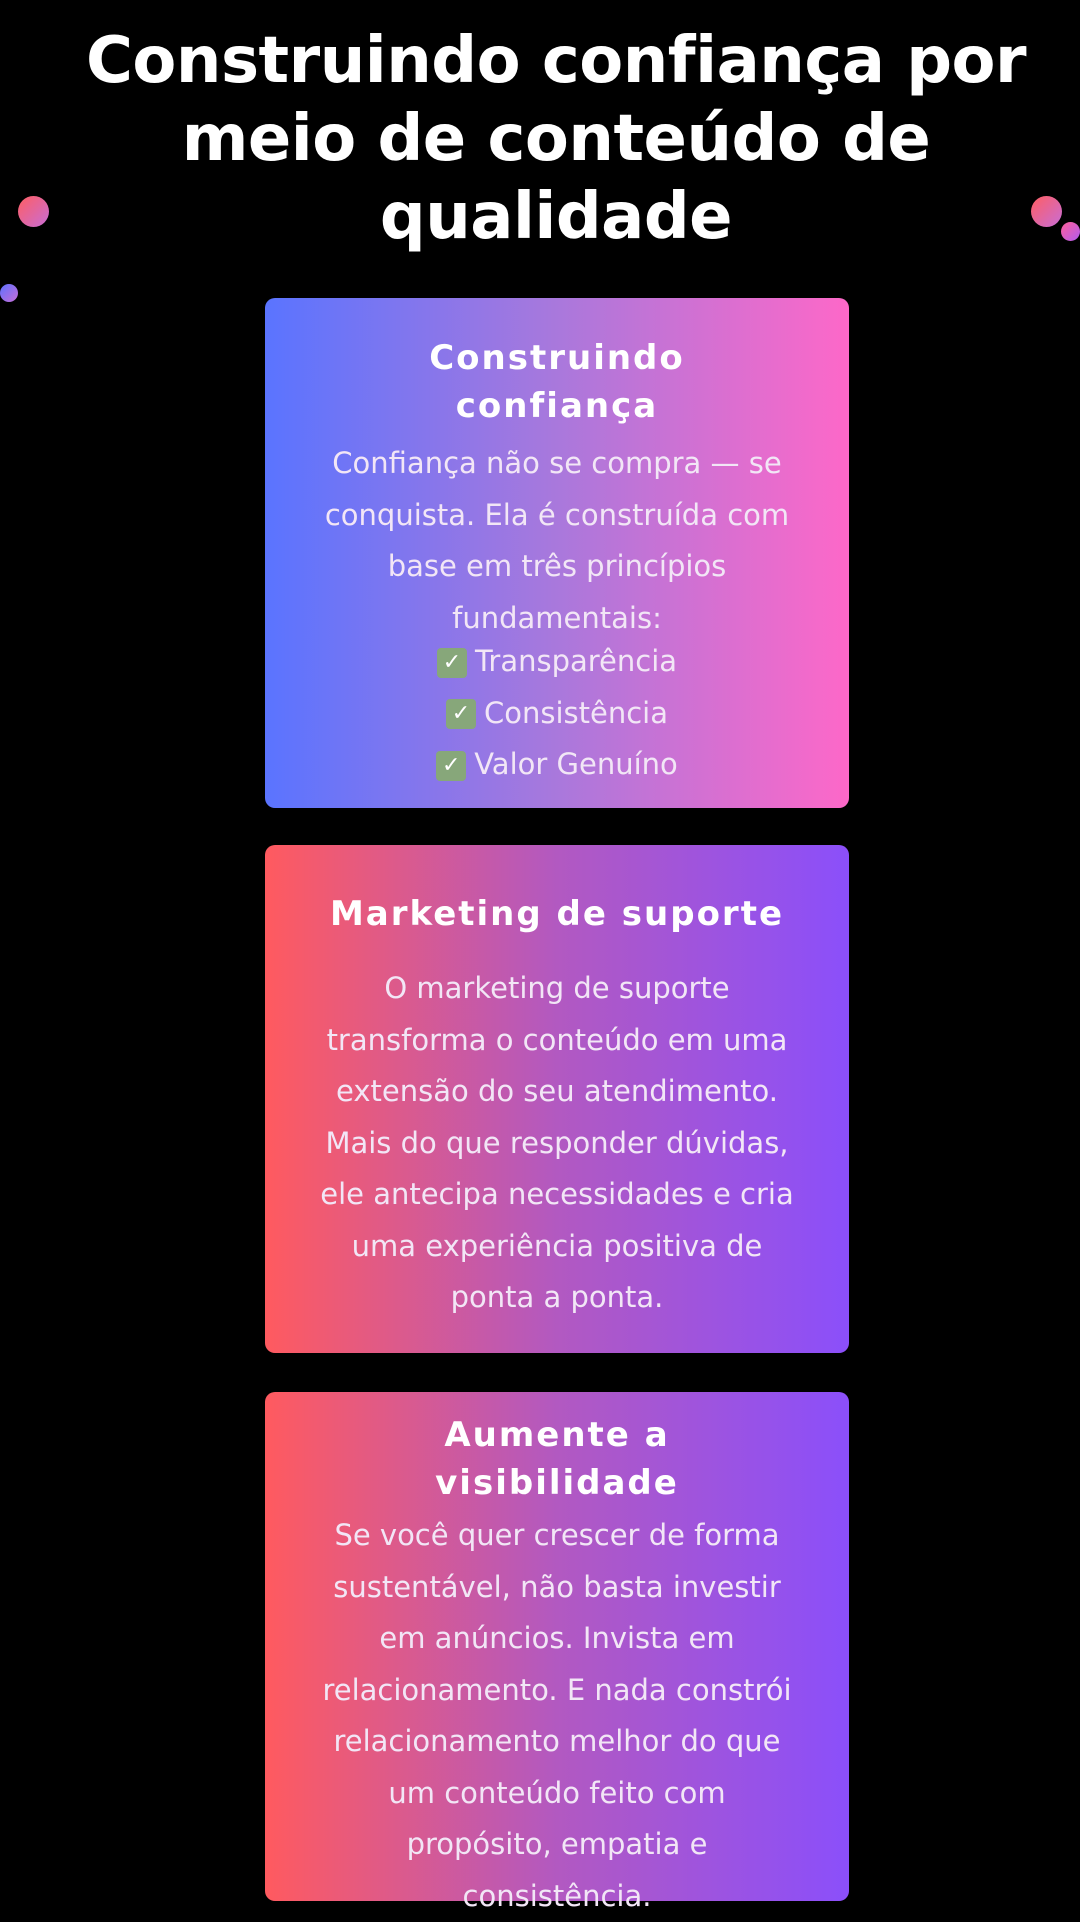 This screenshot has width=1080, height=1922. I want to click on checklist-item: ✓ Valor Genuíno, so click(557, 765).